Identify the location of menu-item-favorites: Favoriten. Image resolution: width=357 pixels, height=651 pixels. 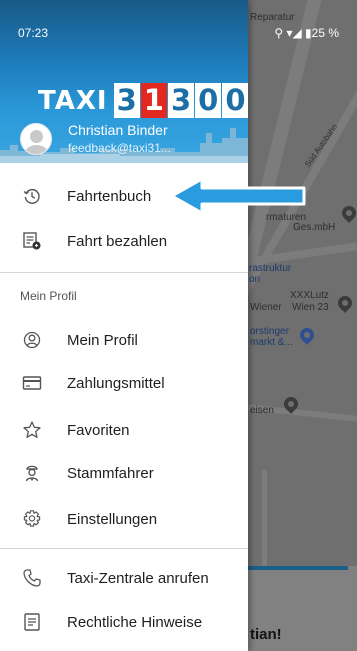
(124, 430).